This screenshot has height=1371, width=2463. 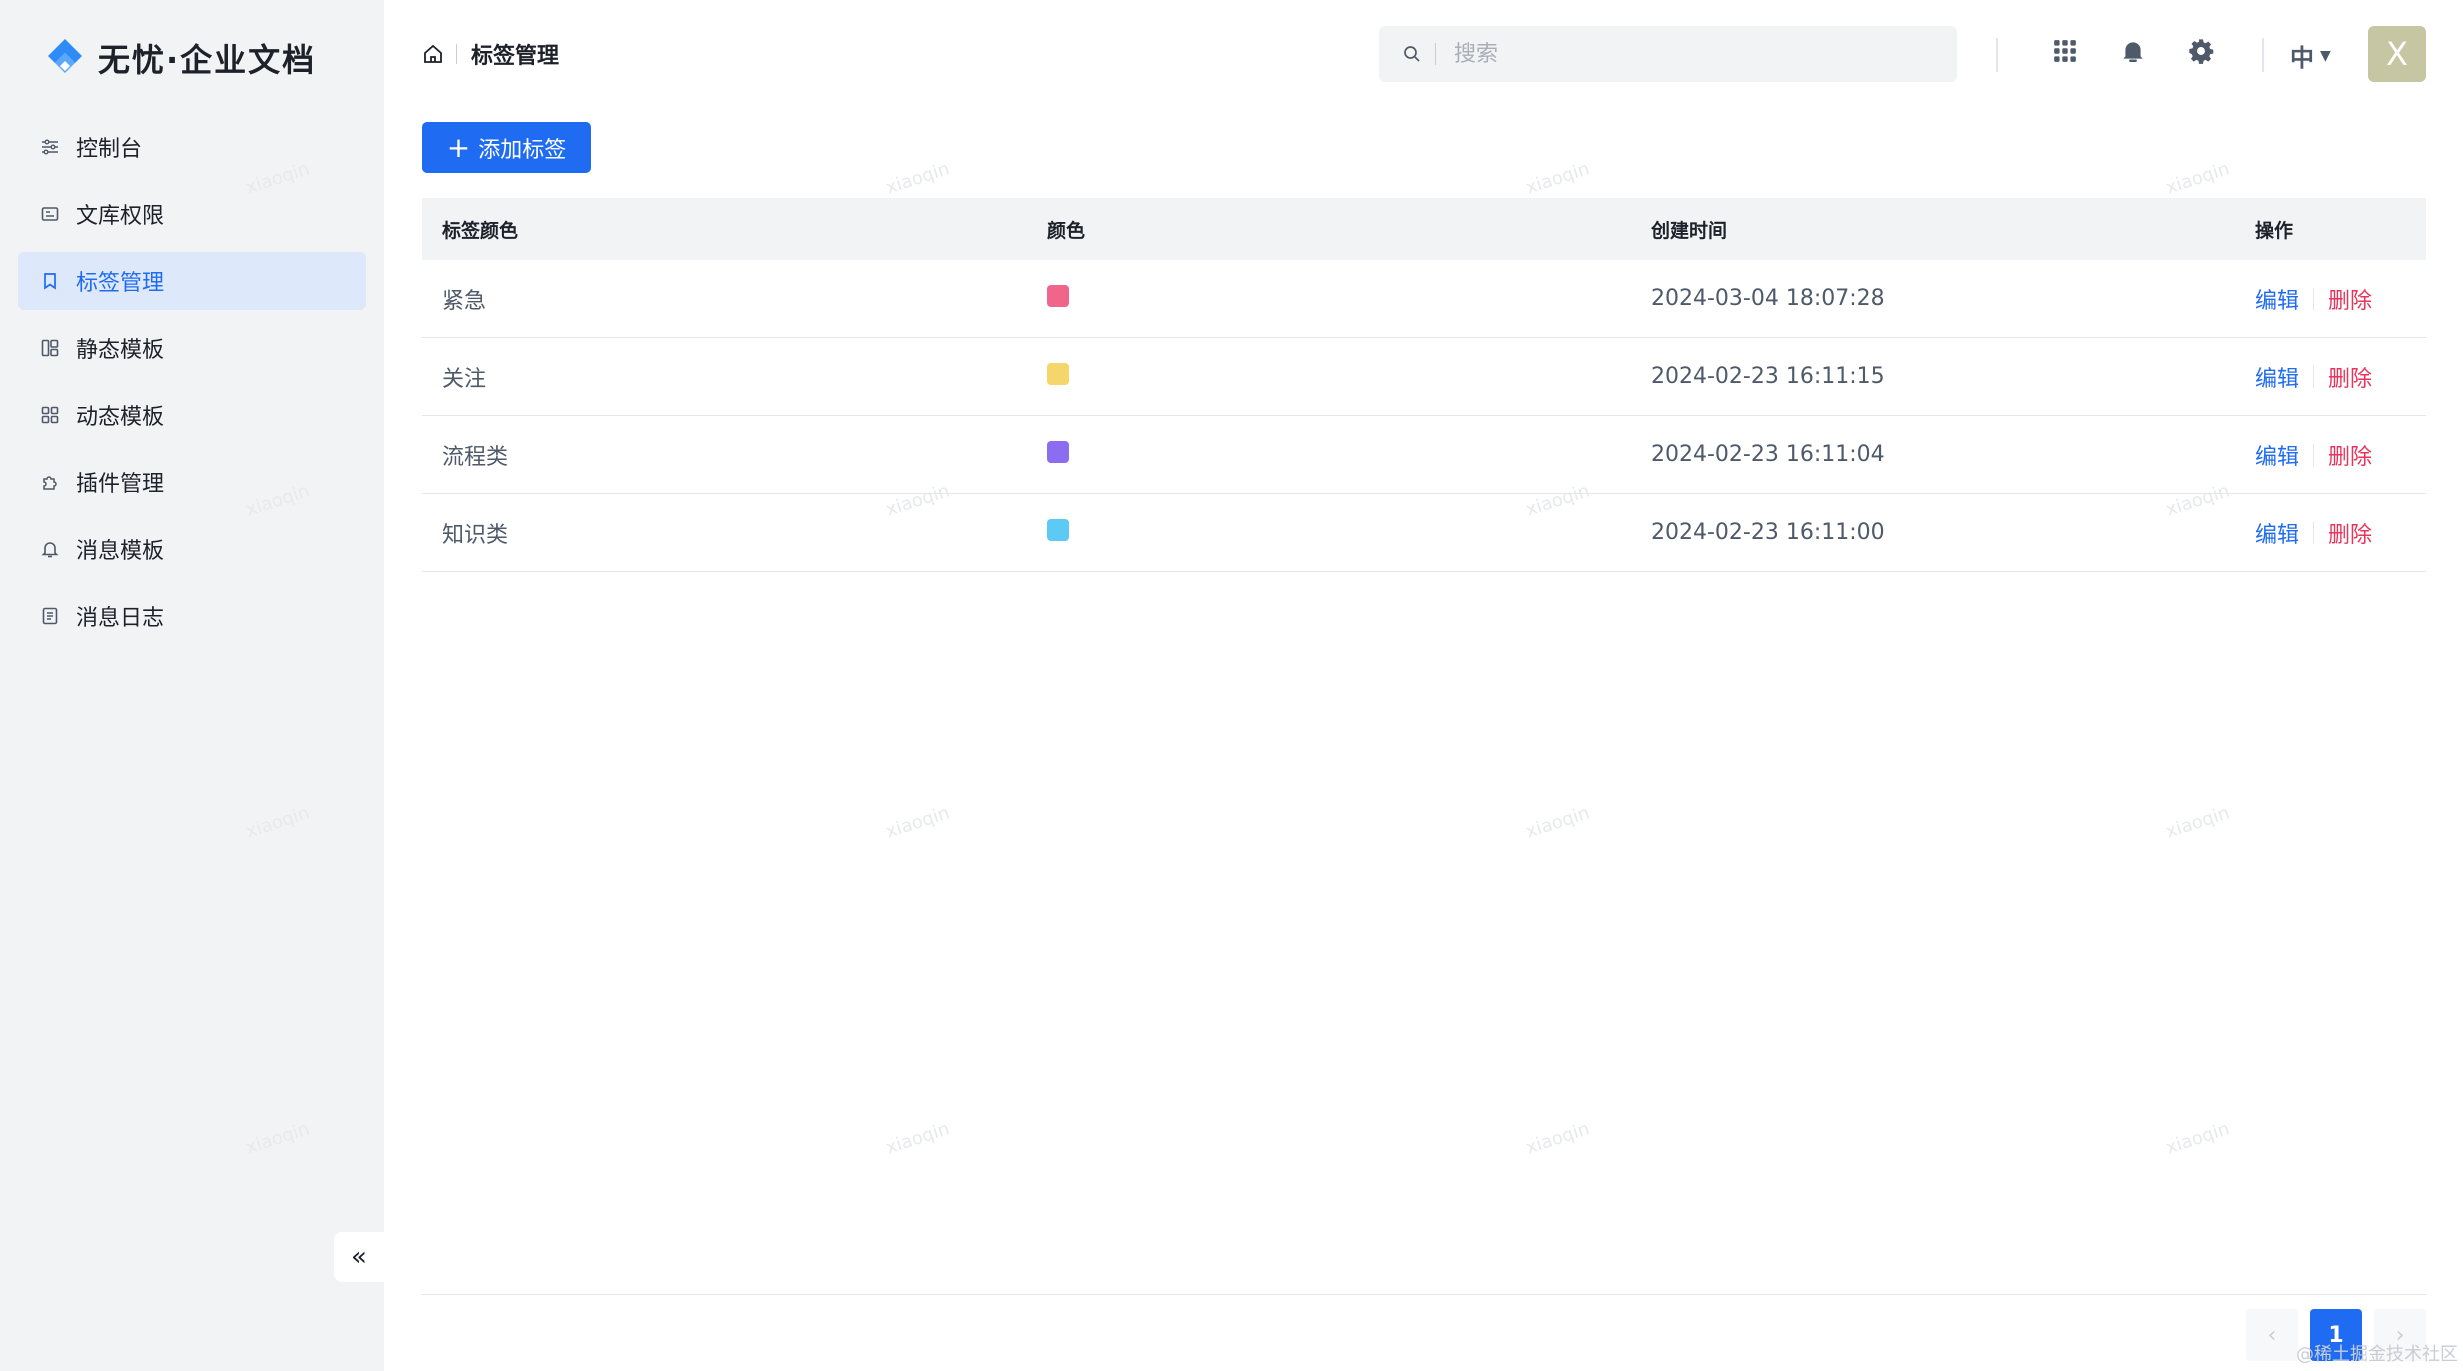 What do you see at coordinates (1689, 230) in the screenshot?
I see `column-header-created: 创建时间` at bounding box center [1689, 230].